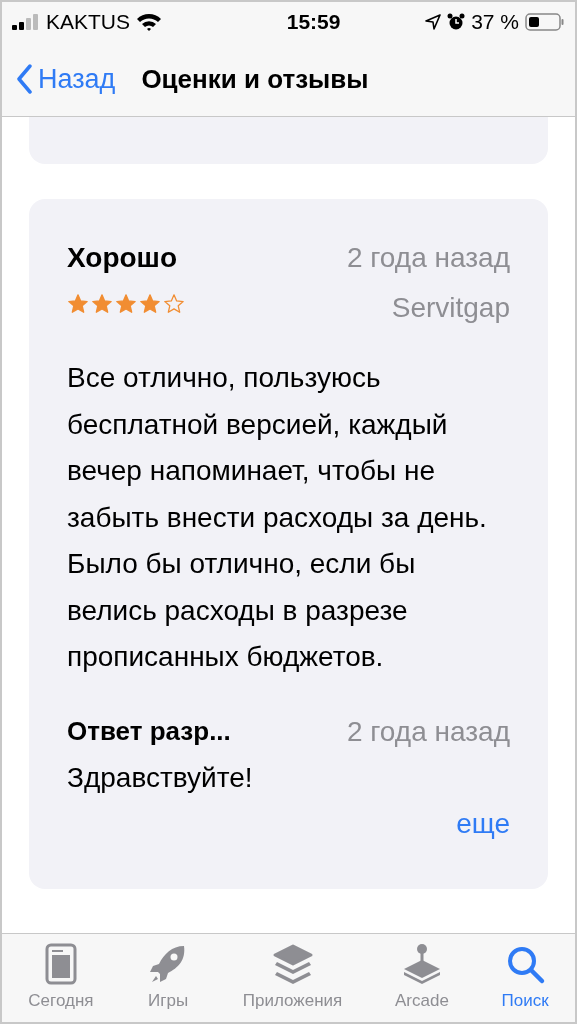 The height and width of the screenshot is (1024, 577). Describe the element at coordinates (160, 777) in the screenshot. I see `response-text: Здравствуйте!` at that location.